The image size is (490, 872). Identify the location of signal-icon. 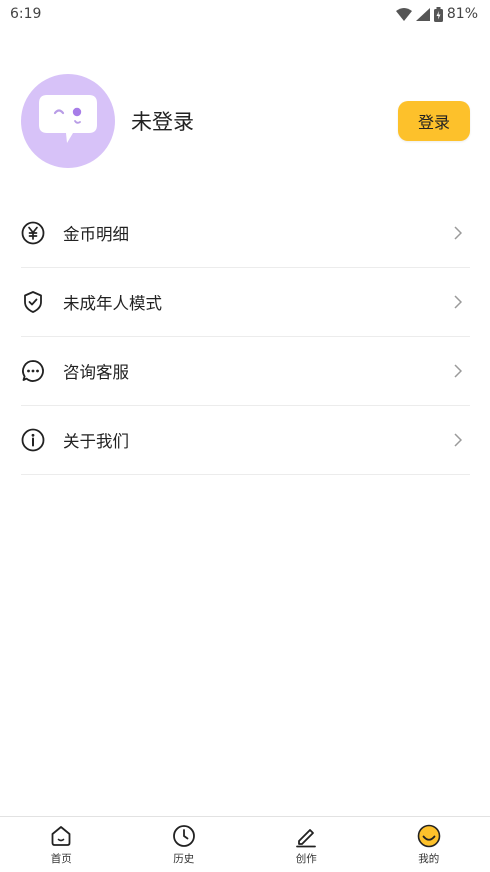
(423, 14).